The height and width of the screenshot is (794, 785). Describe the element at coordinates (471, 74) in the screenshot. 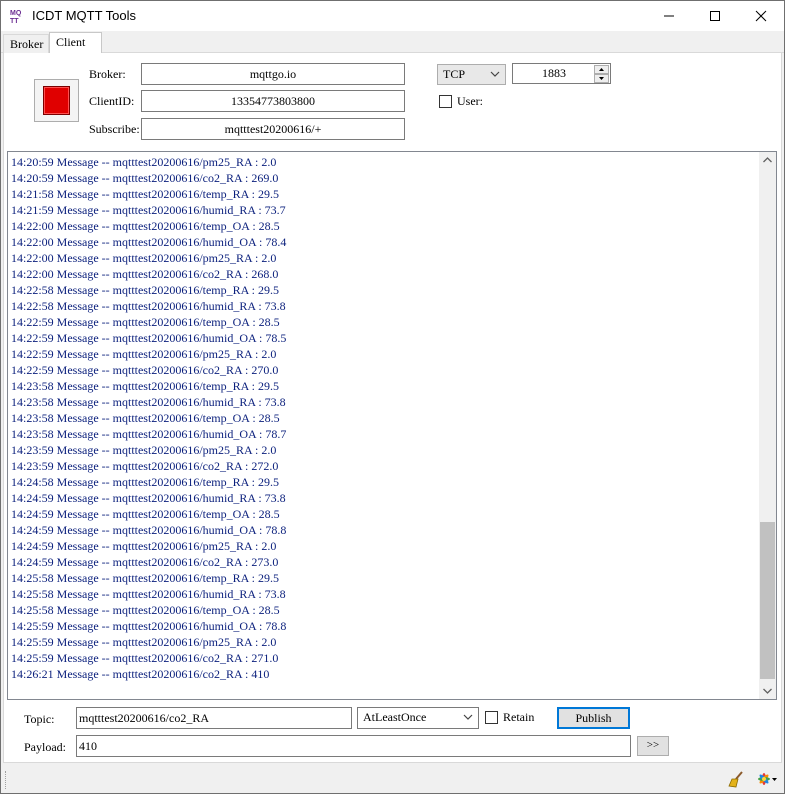

I see `protocol-select: TCP` at that location.